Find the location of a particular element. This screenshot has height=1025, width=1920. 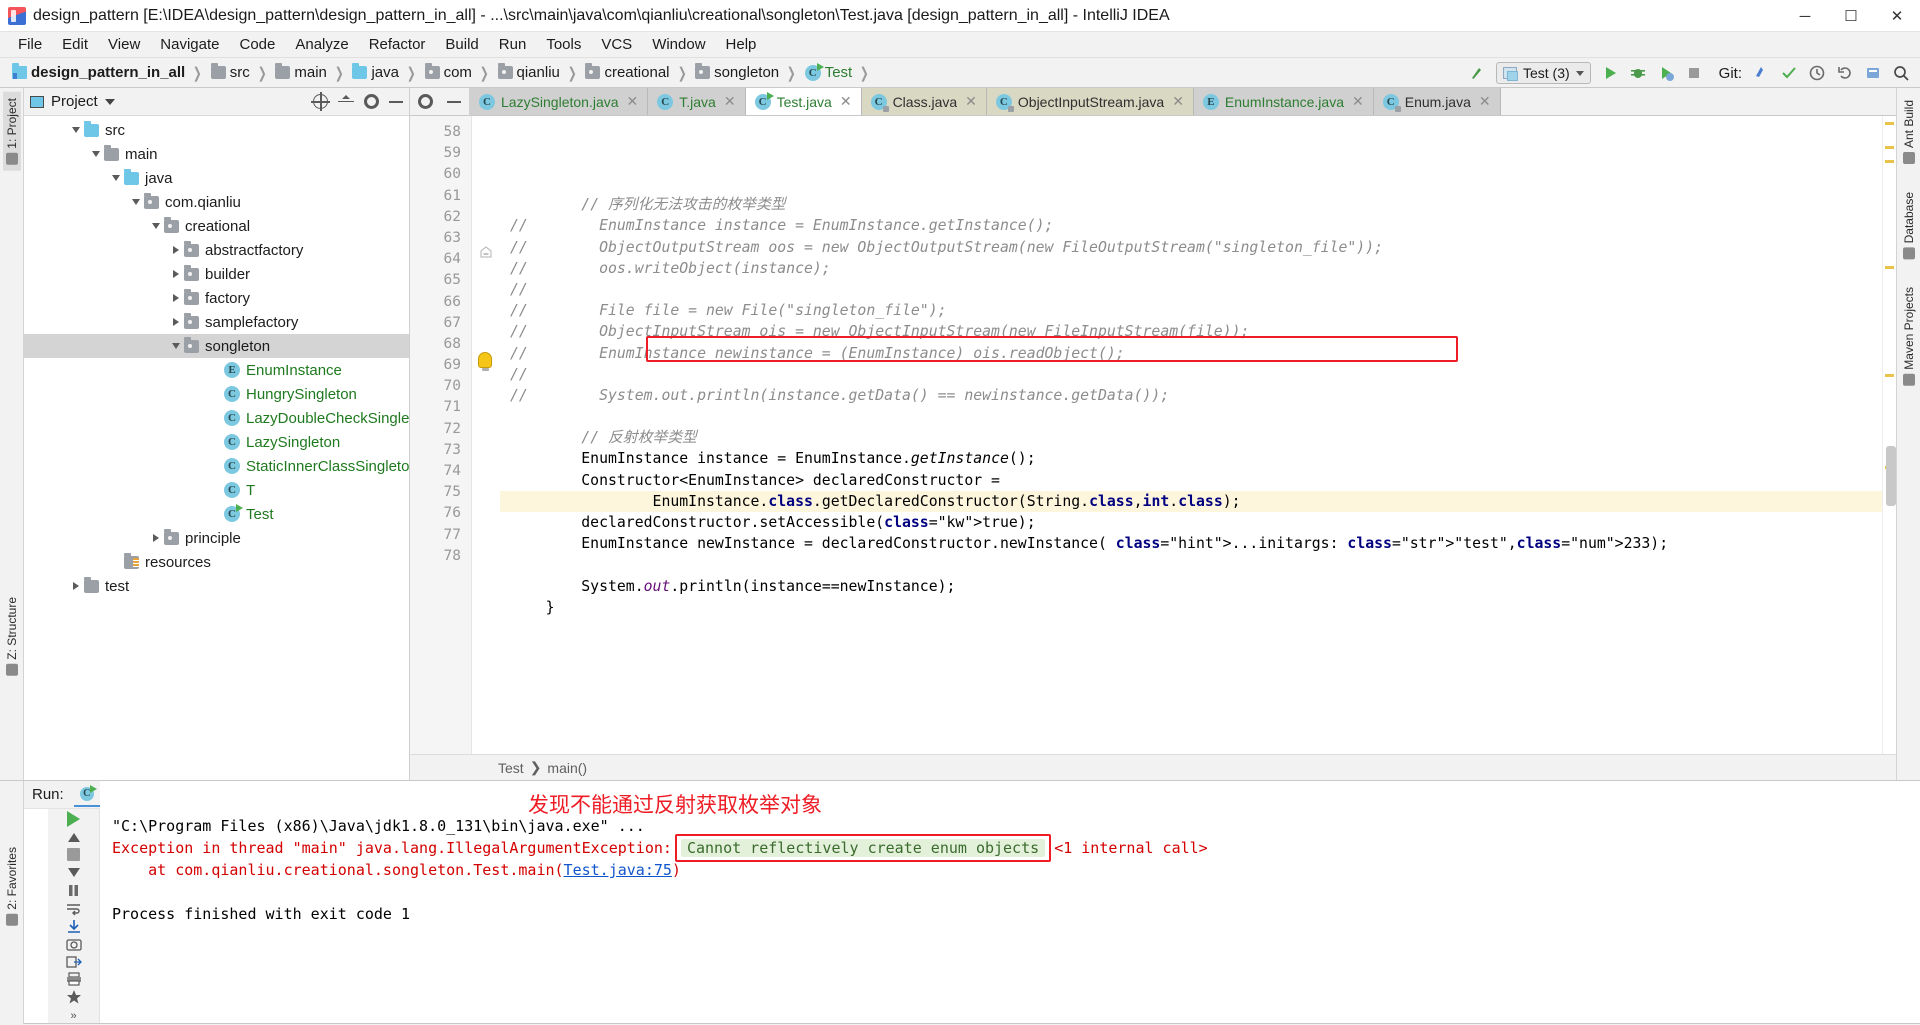

tree-item-t: CT is located at coordinates (216, 490).